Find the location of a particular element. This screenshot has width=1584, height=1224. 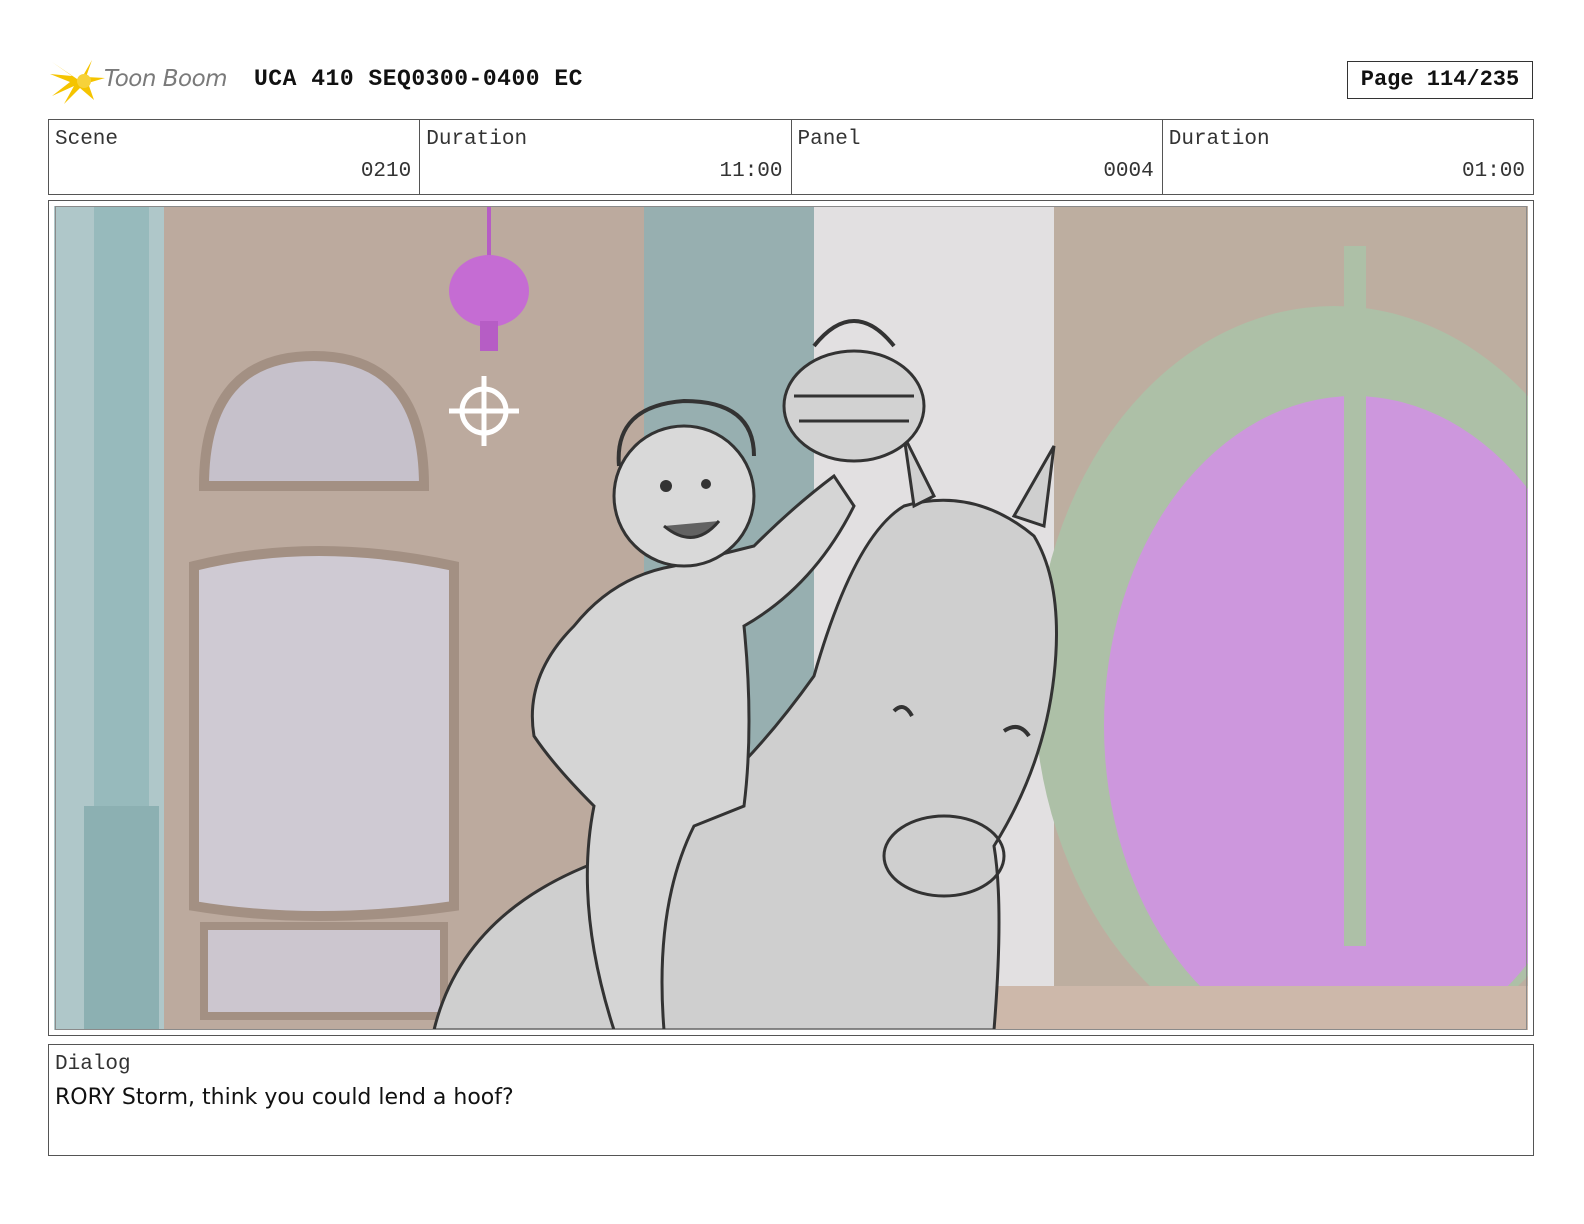

panel-duration-label: Duration is located at coordinates (1219, 139).